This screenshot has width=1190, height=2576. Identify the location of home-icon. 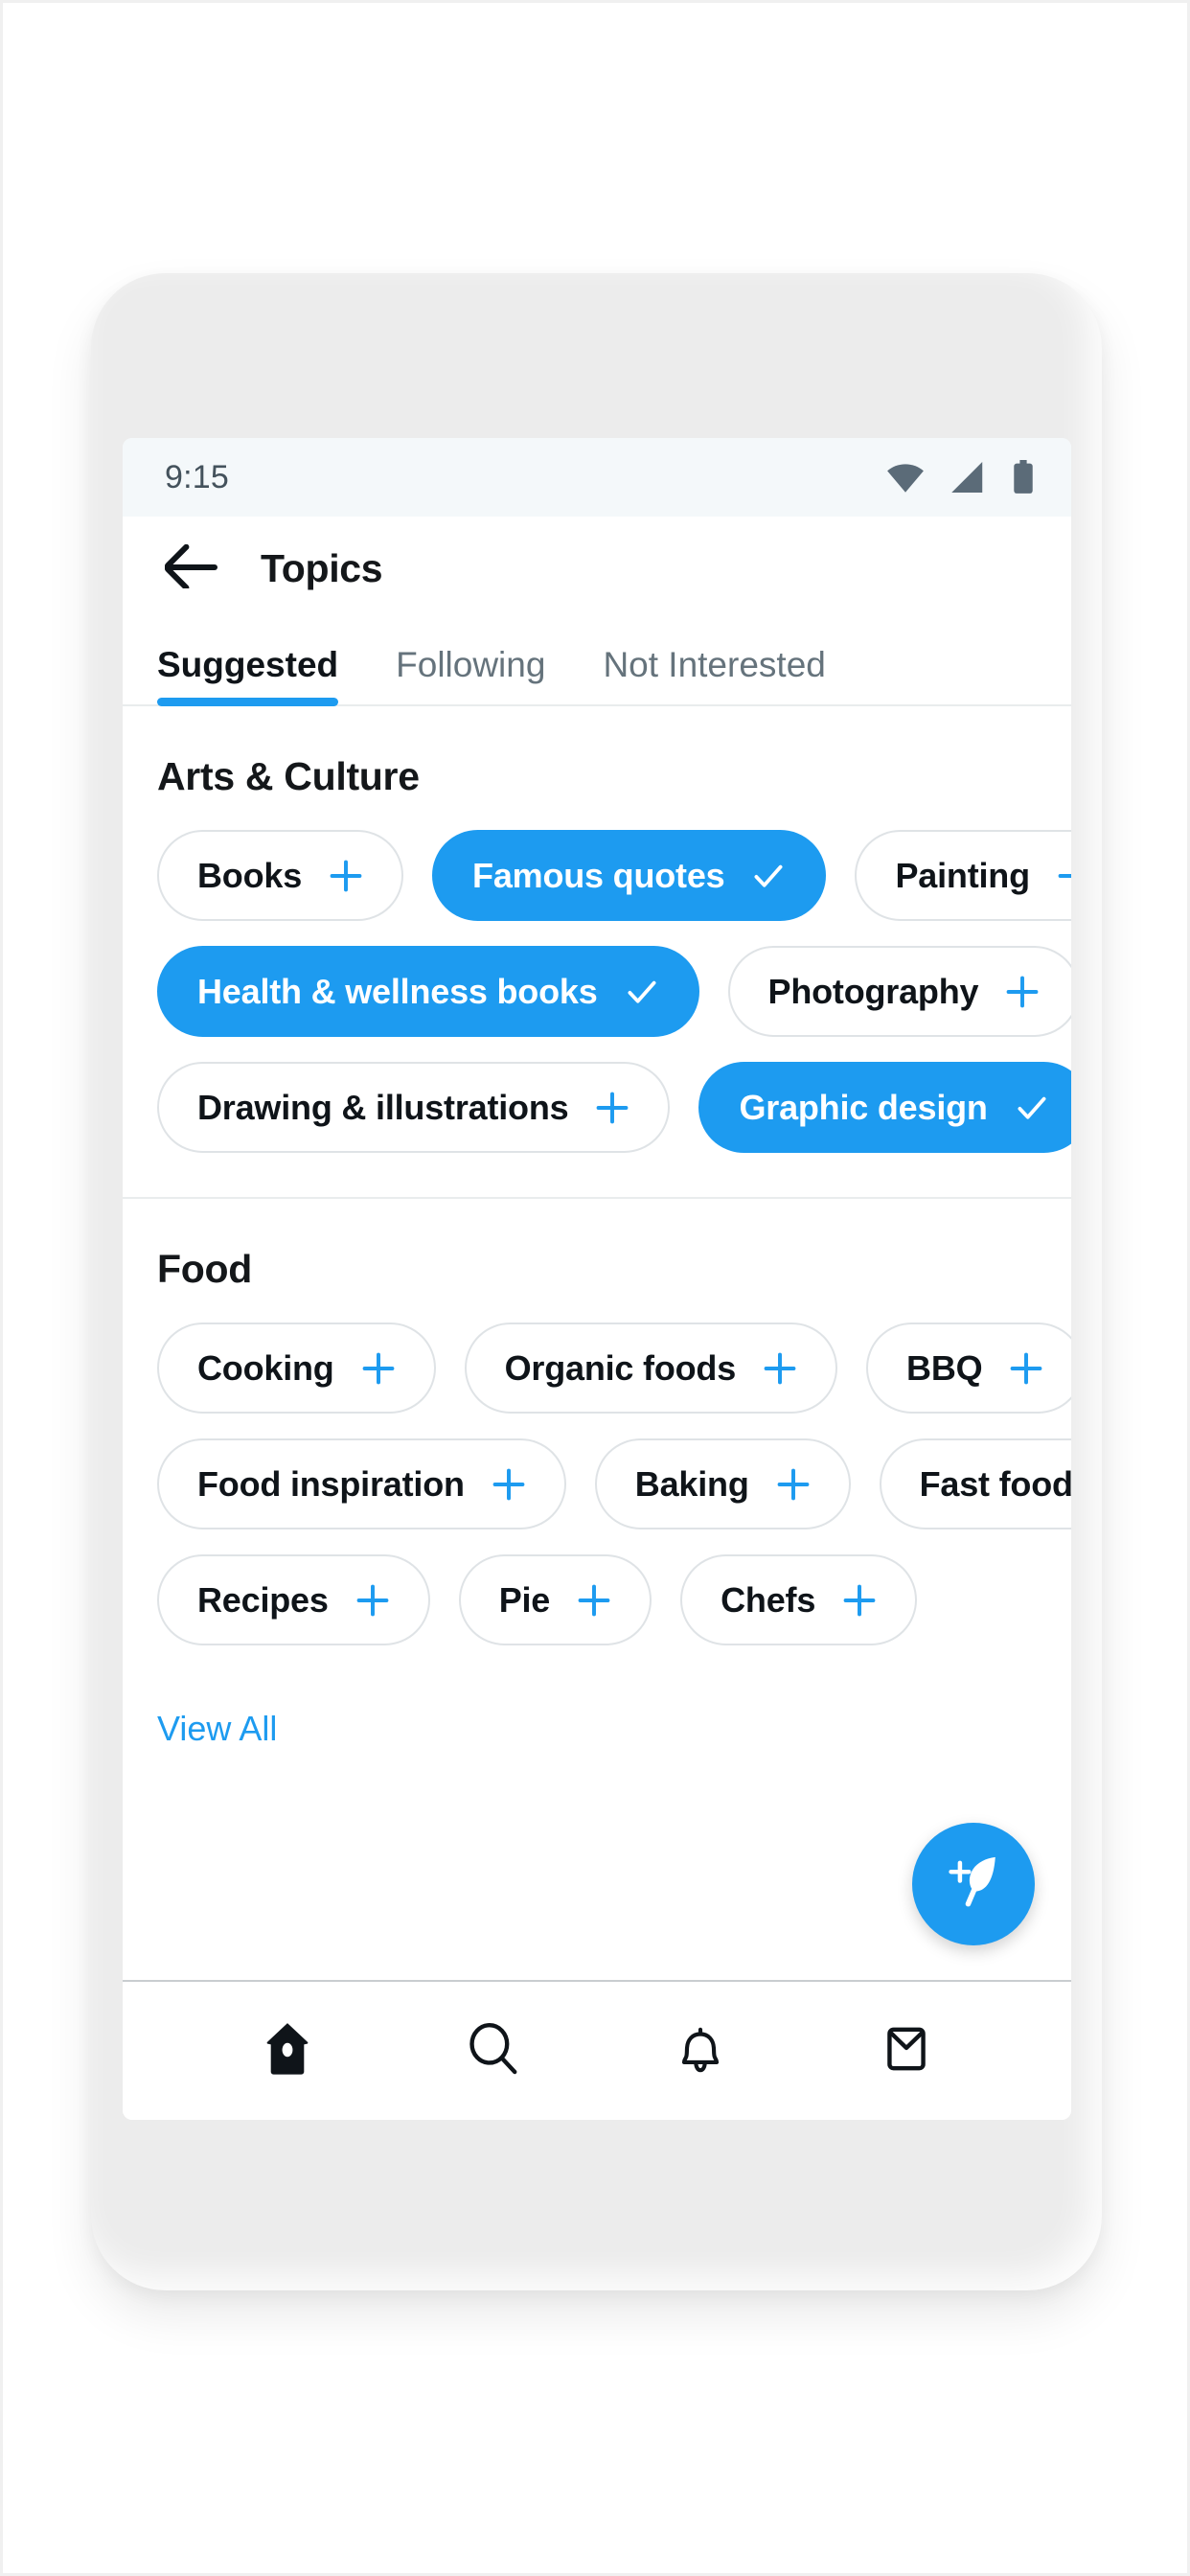
(287, 2051).